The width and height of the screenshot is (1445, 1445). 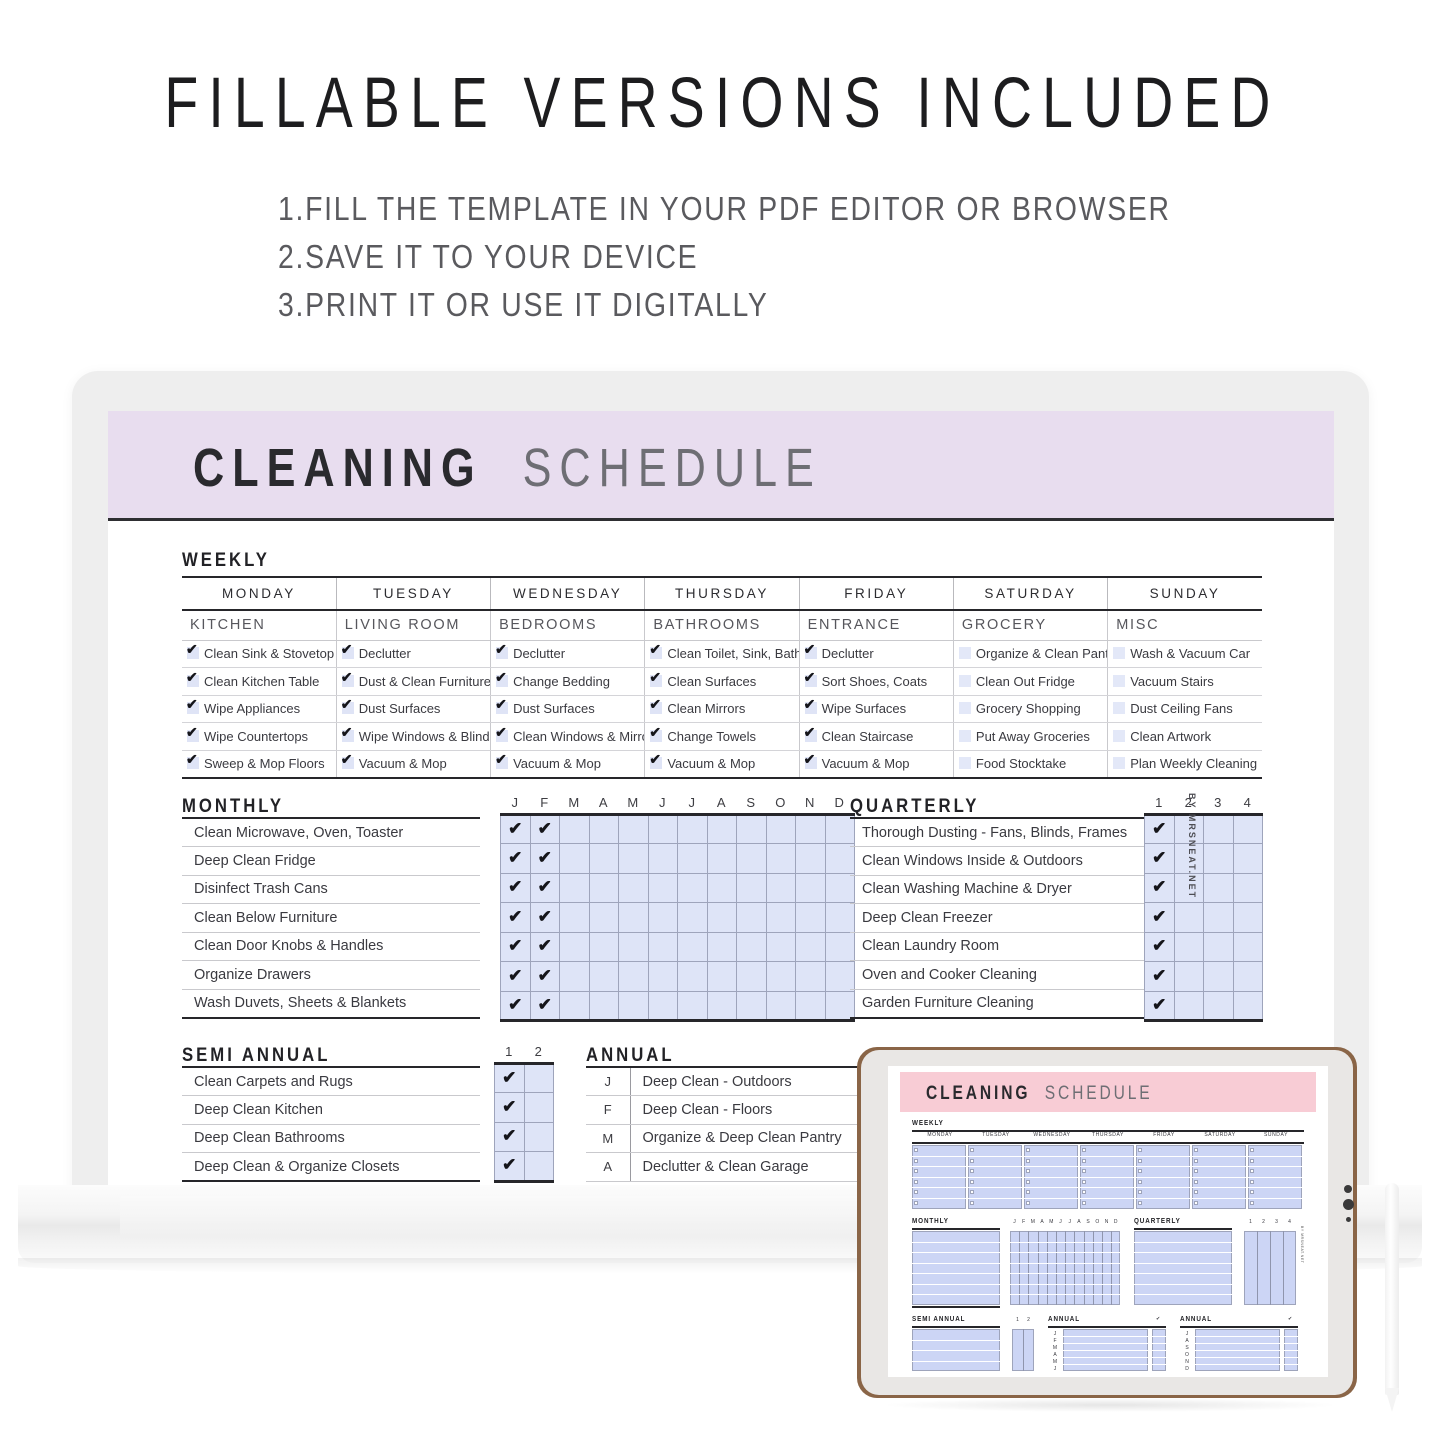 What do you see at coordinates (876, 764) in the screenshot?
I see `weekly-task-cell: Vacuum & Mop` at bounding box center [876, 764].